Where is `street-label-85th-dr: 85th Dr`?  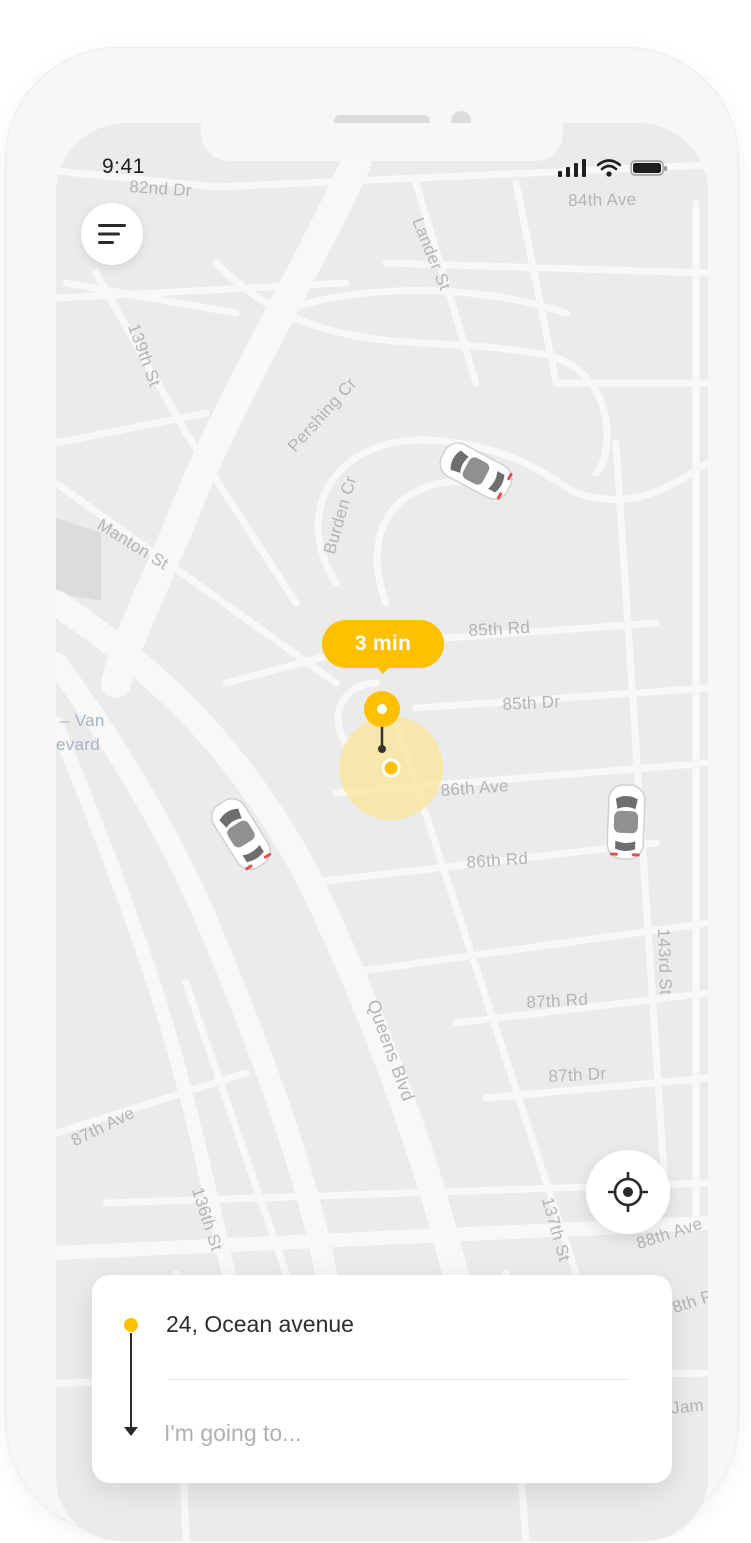
street-label-85th-dr: 85th Dr is located at coordinates (531, 702).